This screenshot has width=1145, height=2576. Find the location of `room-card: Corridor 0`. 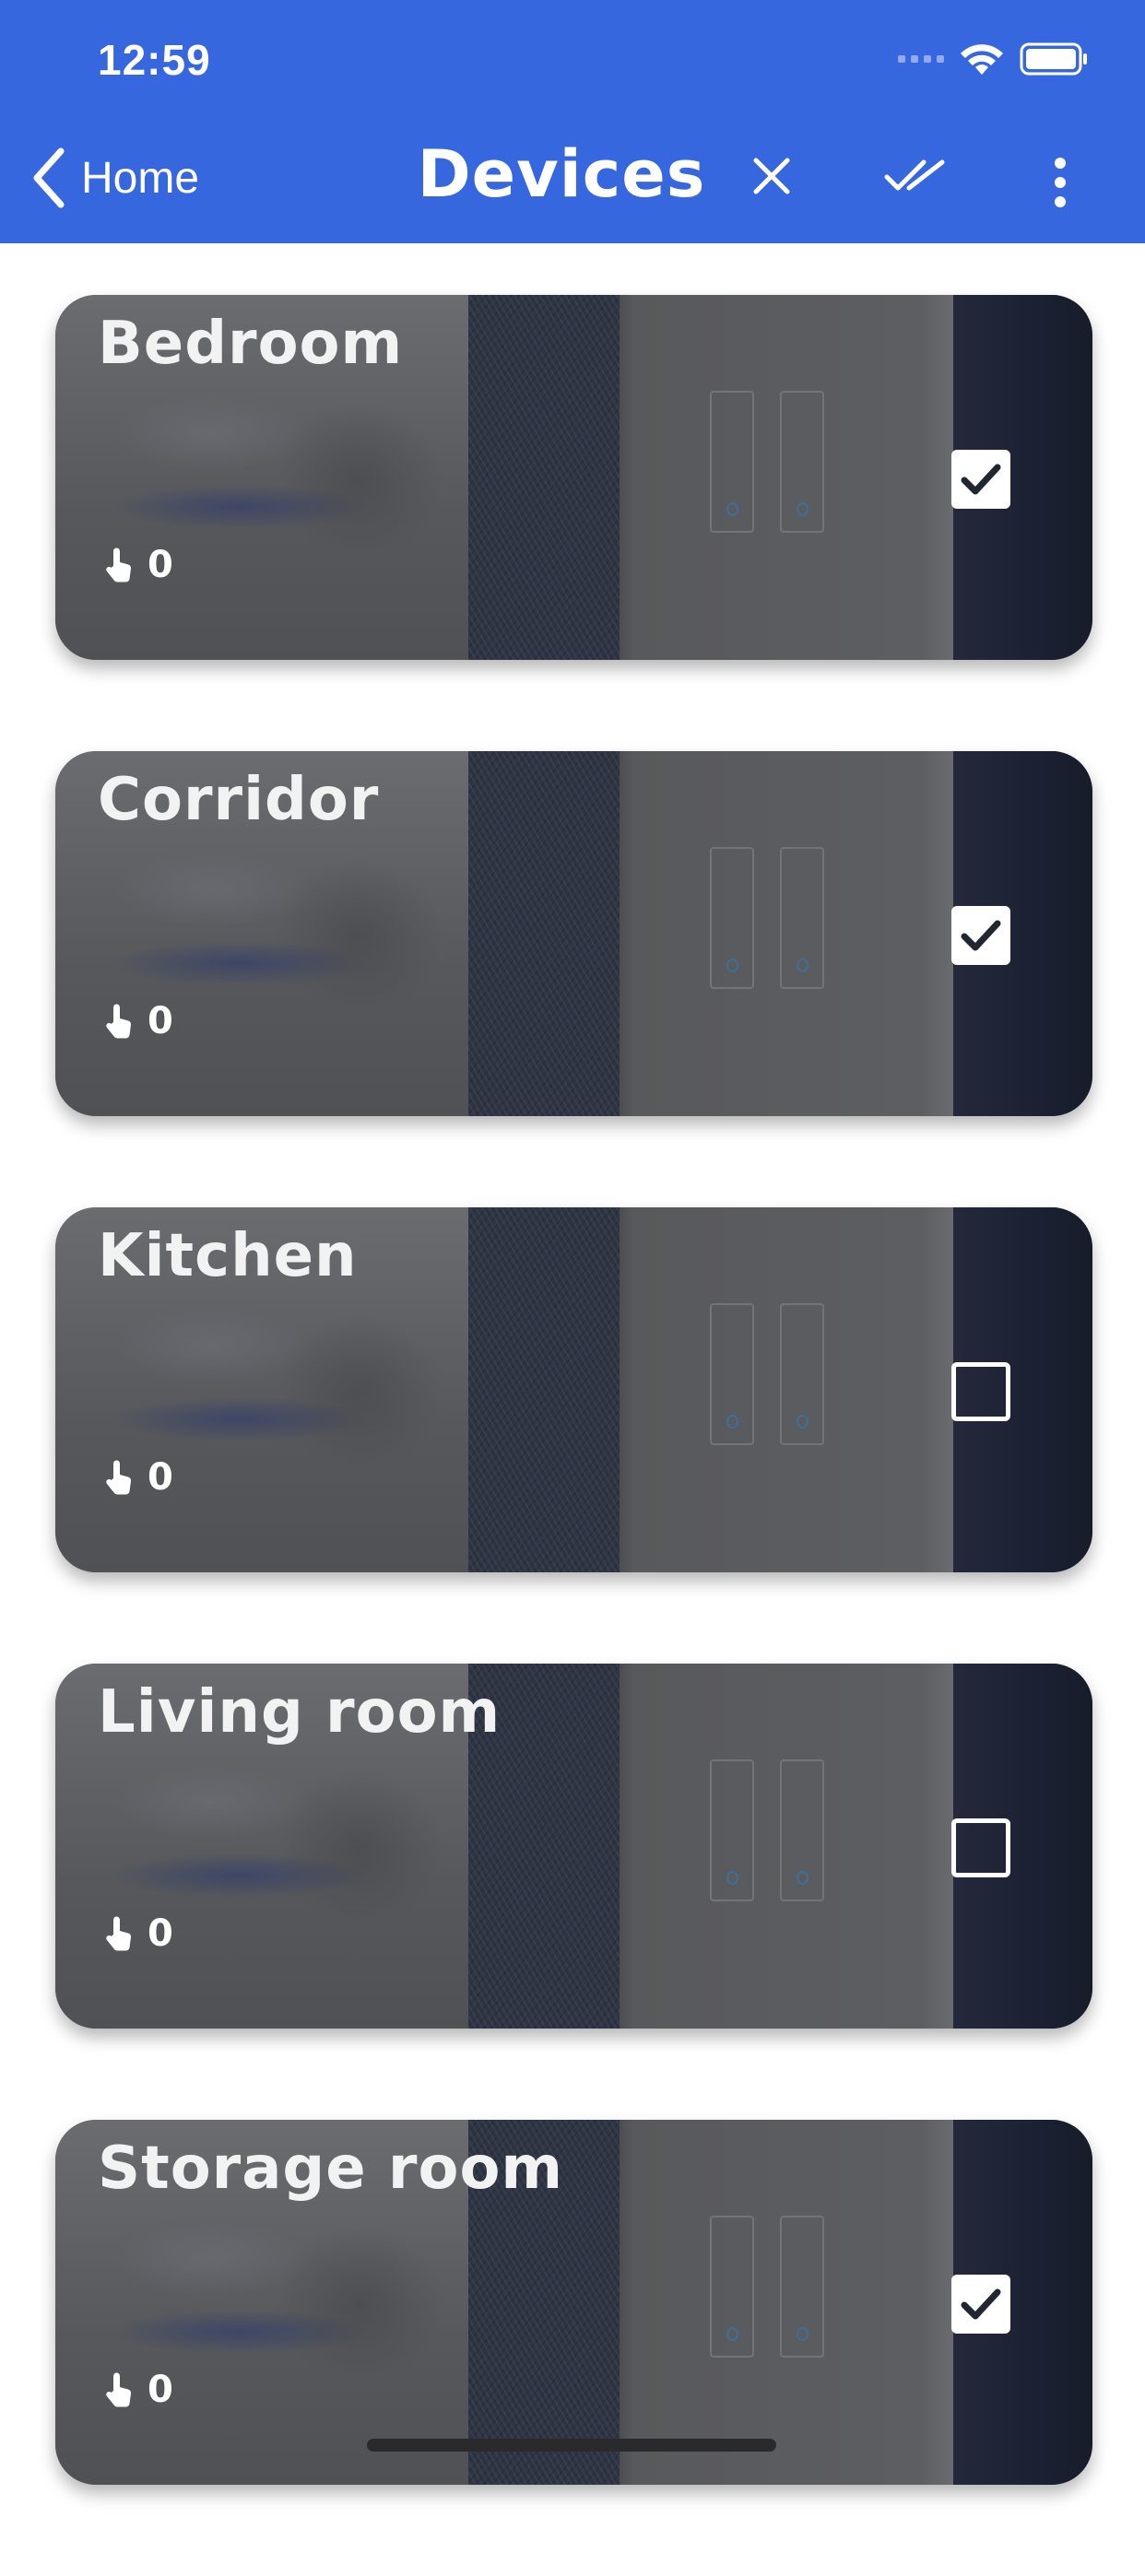

room-card: Corridor 0 is located at coordinates (573, 933).